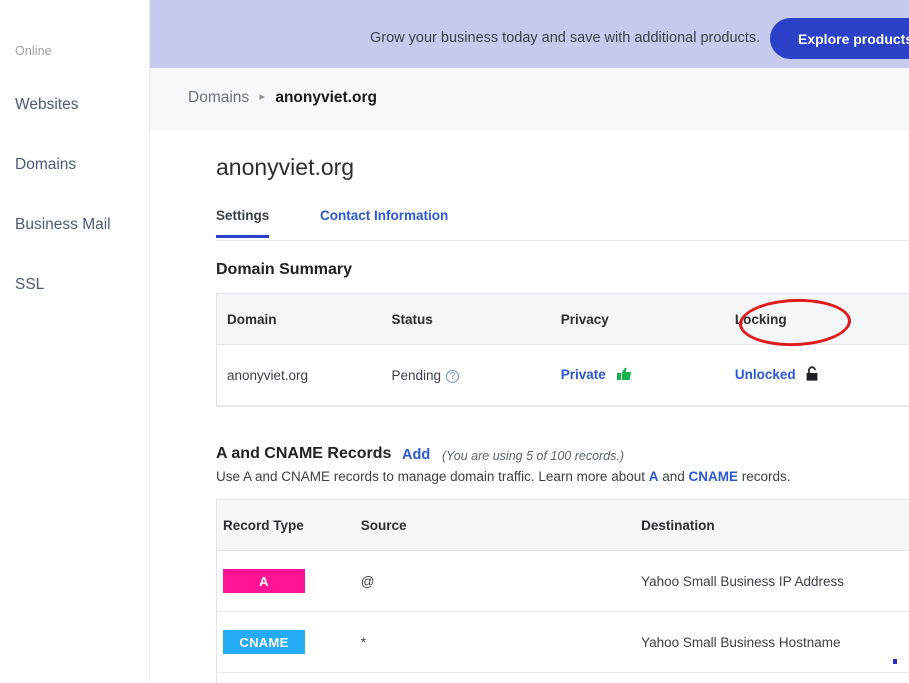  What do you see at coordinates (742, 581) in the screenshot?
I see `cell-destination: Yahoo Small Business IP Address` at bounding box center [742, 581].